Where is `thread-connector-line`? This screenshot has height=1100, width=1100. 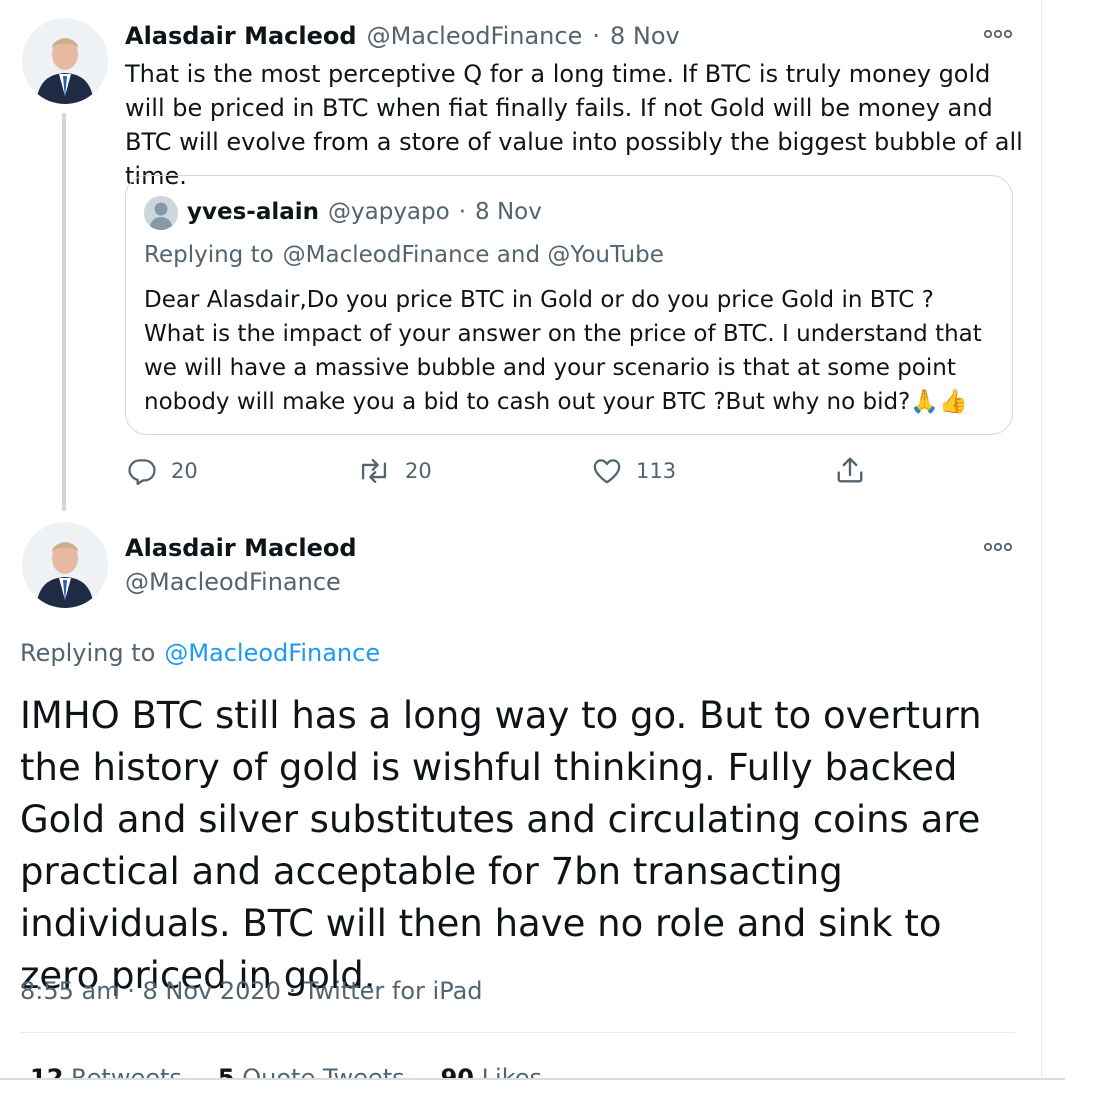 thread-connector-line is located at coordinates (64, 312).